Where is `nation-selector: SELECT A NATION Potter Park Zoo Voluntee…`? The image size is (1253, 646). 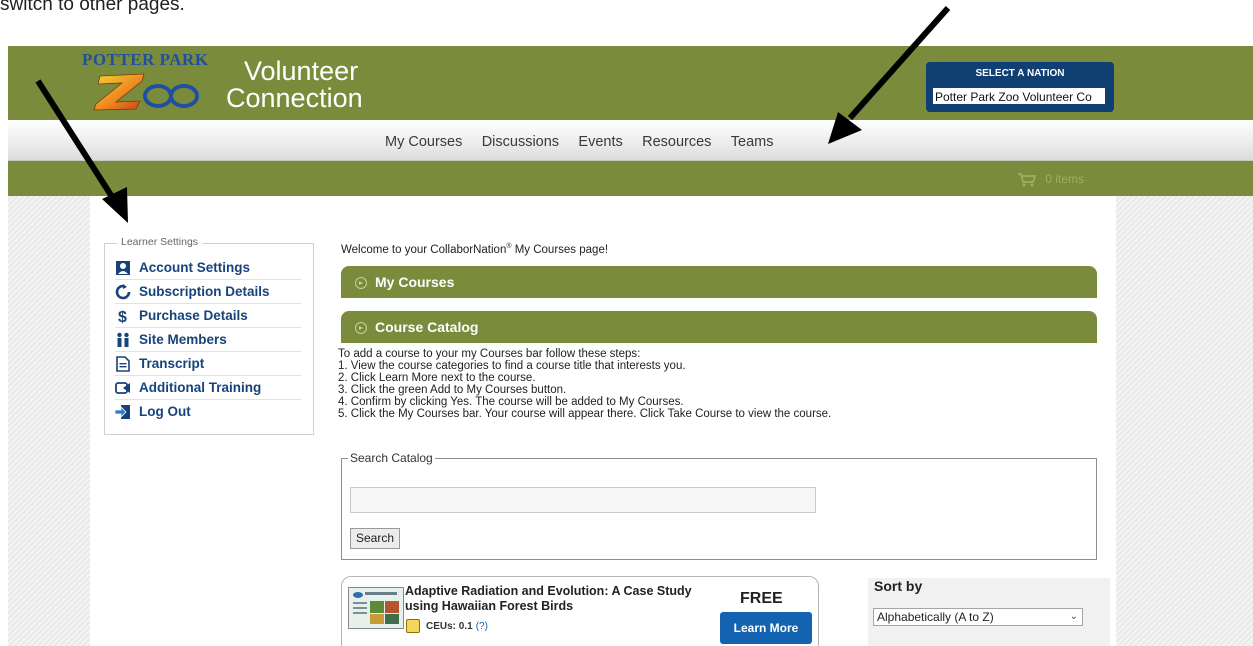 nation-selector: SELECT A NATION Potter Park Zoo Voluntee… is located at coordinates (1020, 87).